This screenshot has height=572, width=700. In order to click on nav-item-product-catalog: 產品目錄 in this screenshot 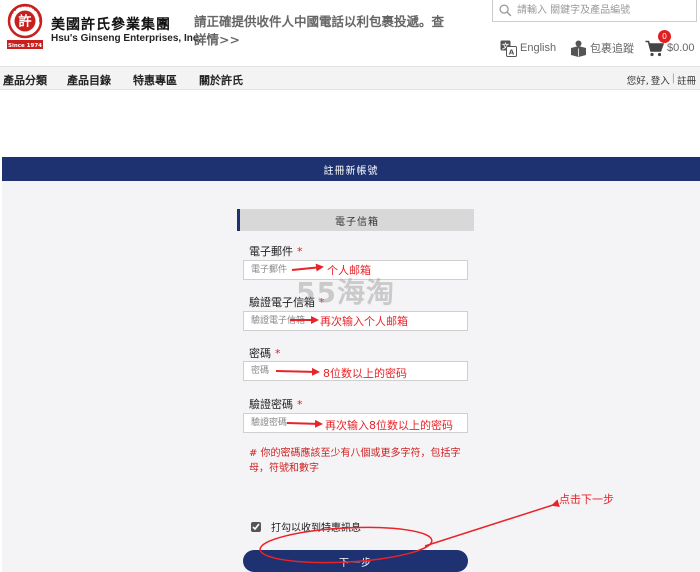, I will do `click(89, 80)`.